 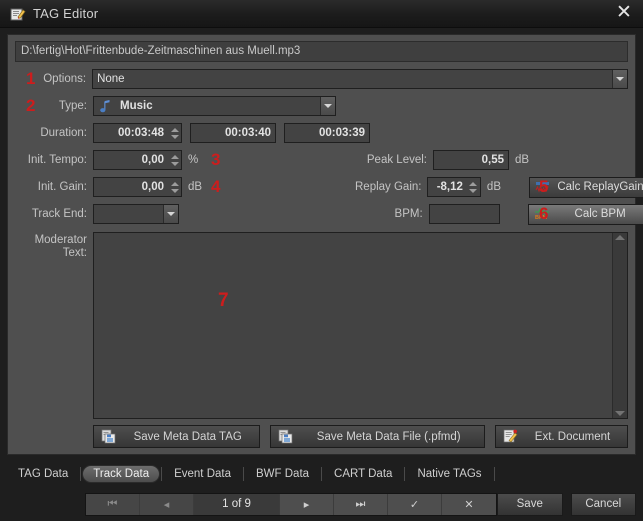 I want to click on nav-position-label: 1 of 9, so click(x=237, y=504).